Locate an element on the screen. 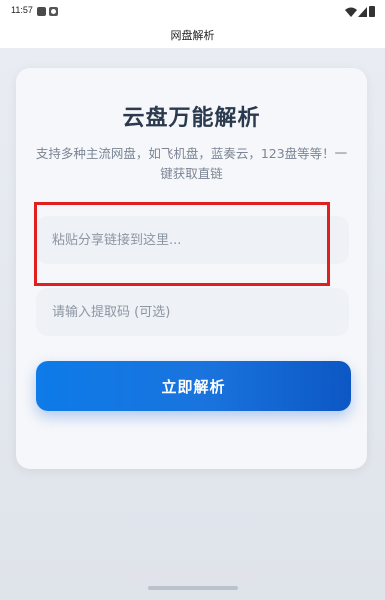 Image resolution: width=385 pixels, height=600 pixels. app-bar-title: 网盘解析 is located at coordinates (192, 35).